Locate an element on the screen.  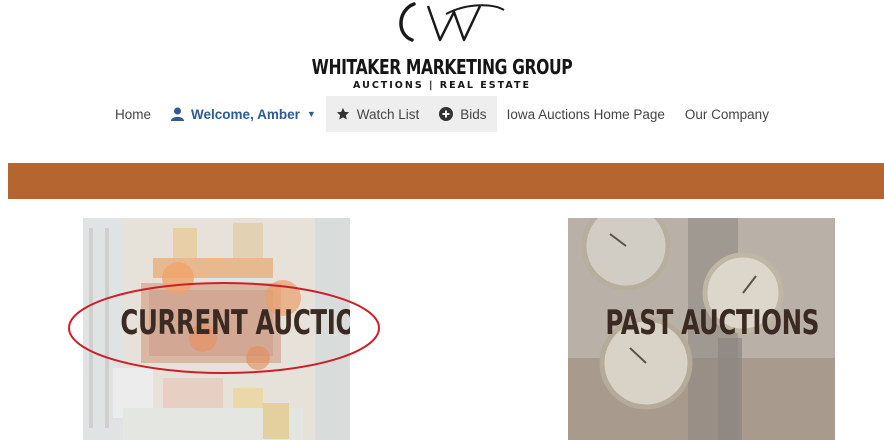
current-auctions-label: CURRENT AUCTIONS is located at coordinates (235, 323).